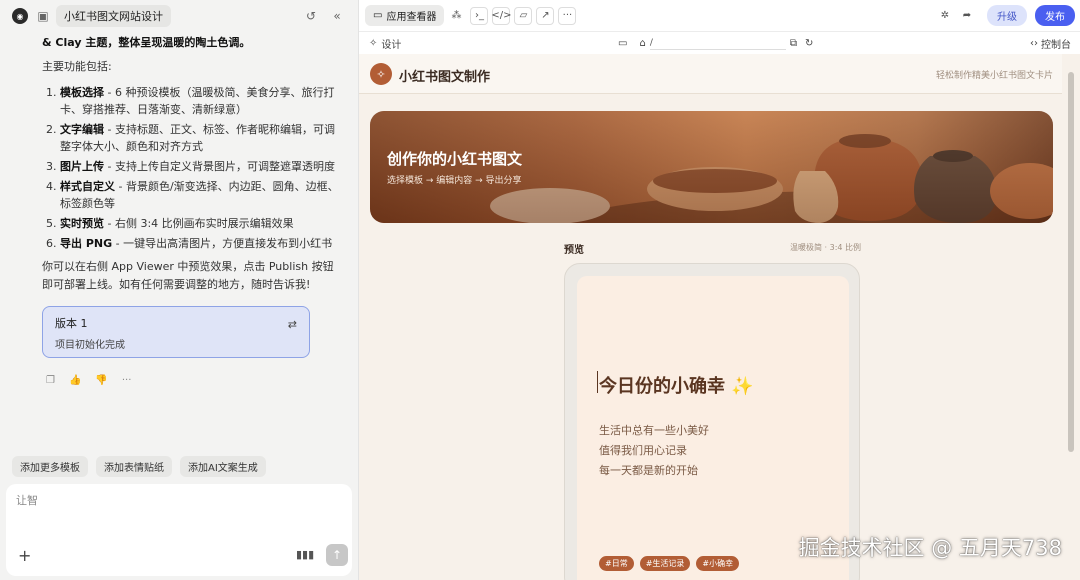 This screenshot has height=580, width=1080. What do you see at coordinates (194, 381) in the screenshot?
I see `message-actions: ❐ 👍 👎 ···` at bounding box center [194, 381].